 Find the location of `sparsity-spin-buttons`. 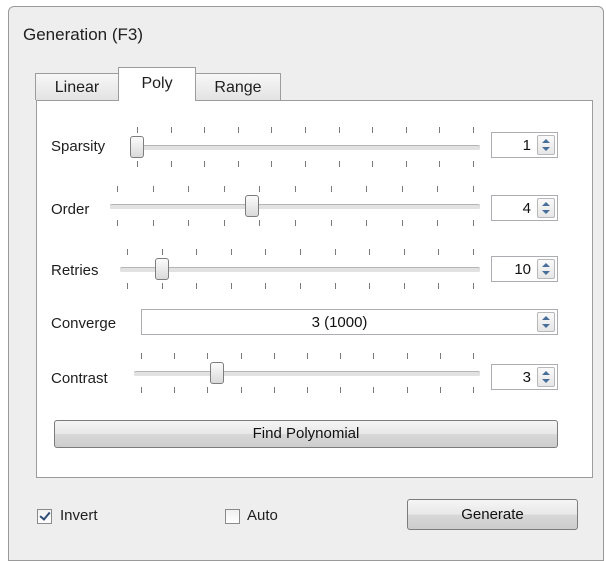

sparsity-spin-buttons is located at coordinates (546, 145).